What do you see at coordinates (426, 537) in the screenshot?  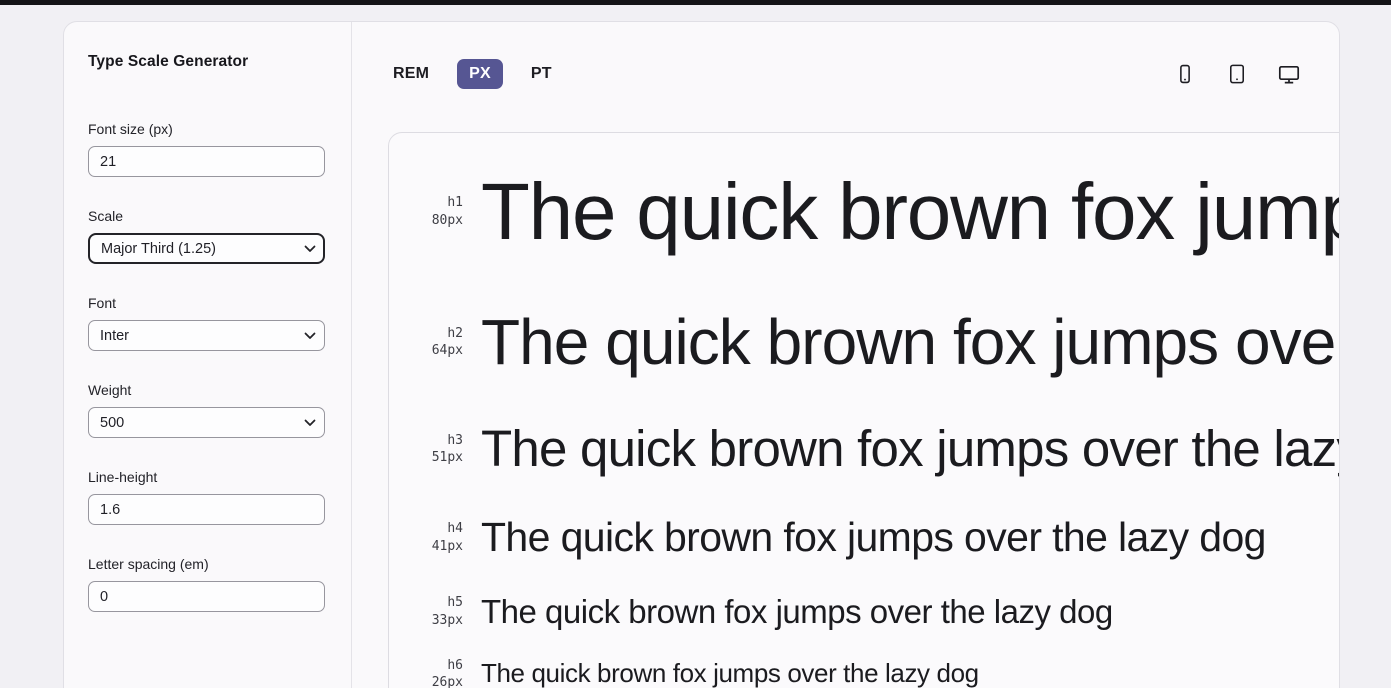 I see `row-label-h4: h4 41px` at bounding box center [426, 537].